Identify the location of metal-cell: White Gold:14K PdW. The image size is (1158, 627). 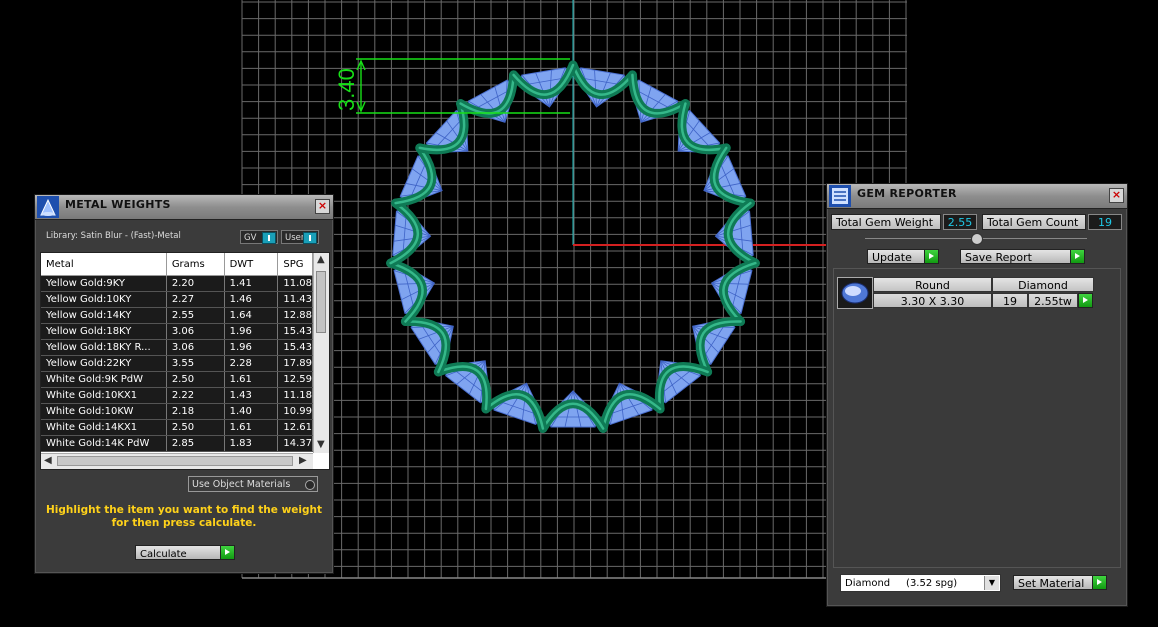
(104, 443).